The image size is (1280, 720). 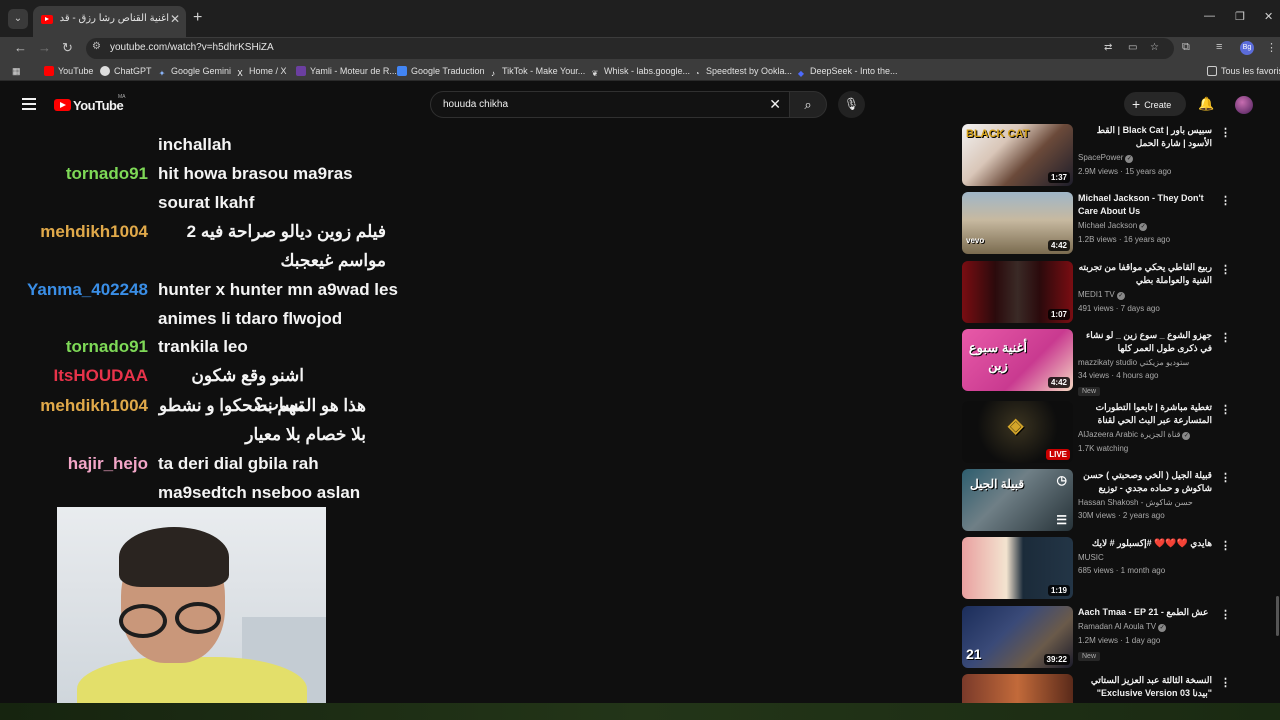 I want to click on forward-icon: →, so click(x=44, y=47).